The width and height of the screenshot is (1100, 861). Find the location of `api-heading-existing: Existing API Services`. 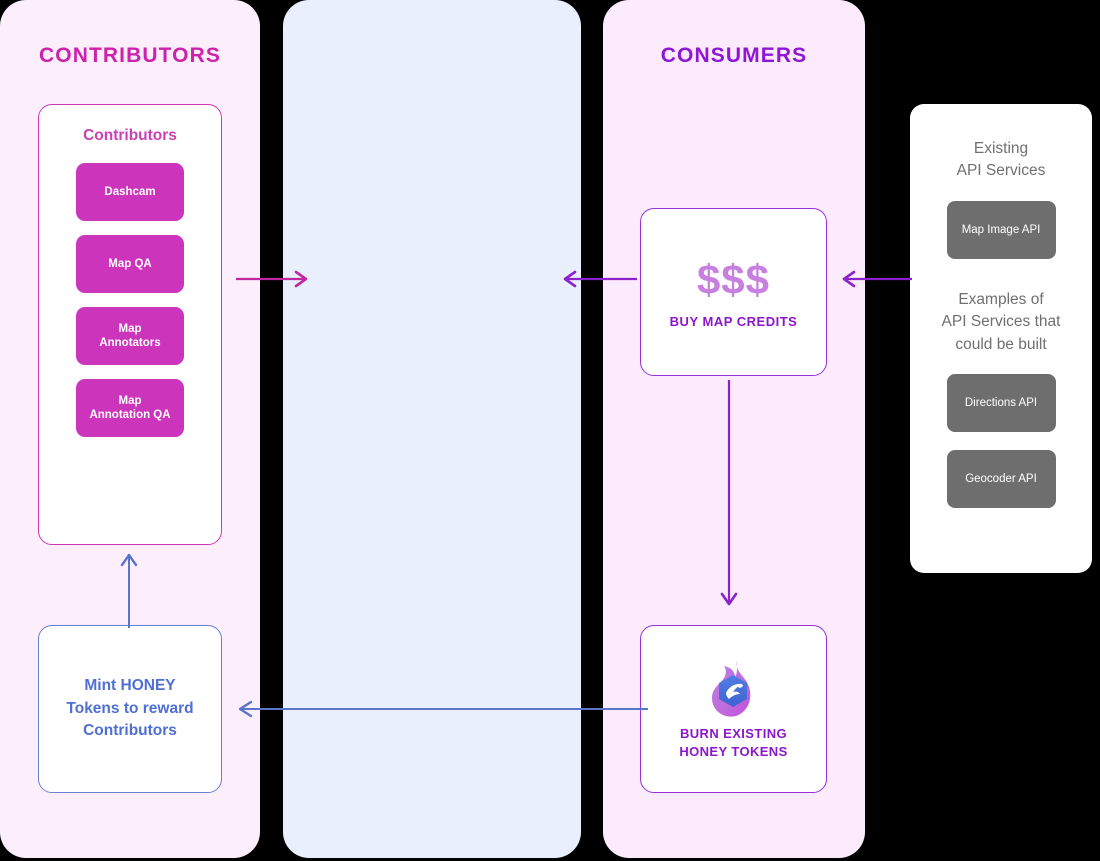

api-heading-existing: Existing API Services is located at coordinates (1001, 160).